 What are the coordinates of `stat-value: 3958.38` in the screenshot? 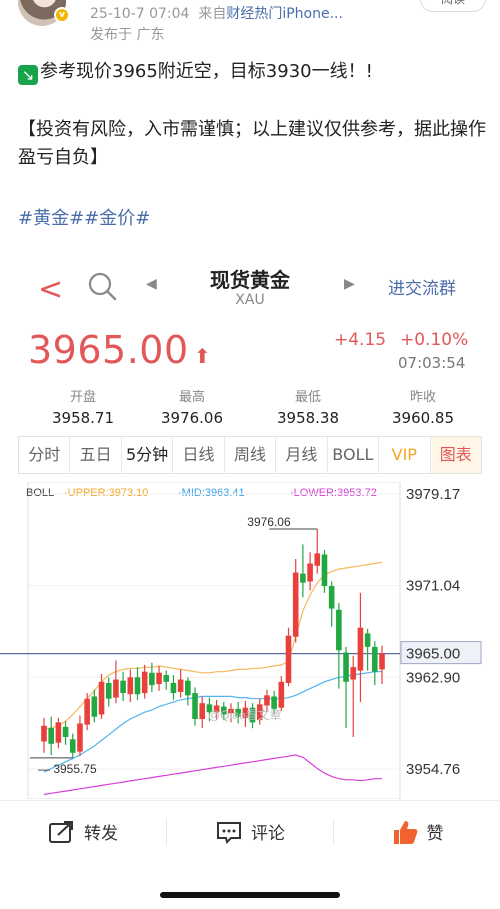 It's located at (308, 418).